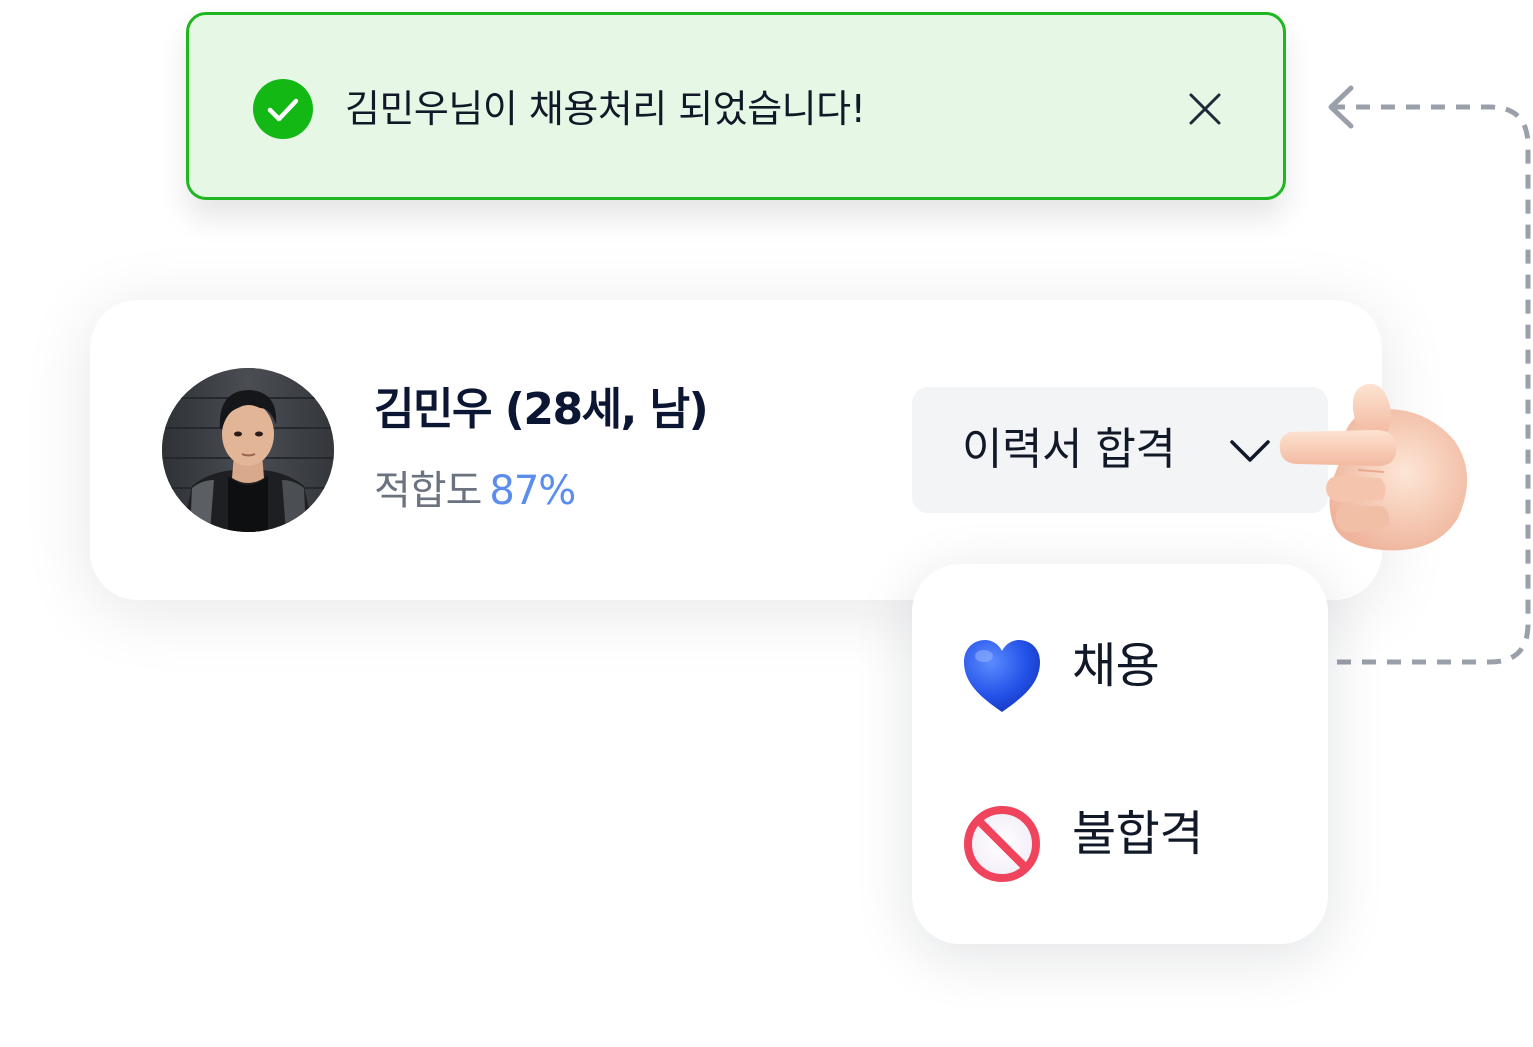 Image resolution: width=1533 pixels, height=1047 pixels. I want to click on menu-item-label: 불합격, so click(1137, 834).